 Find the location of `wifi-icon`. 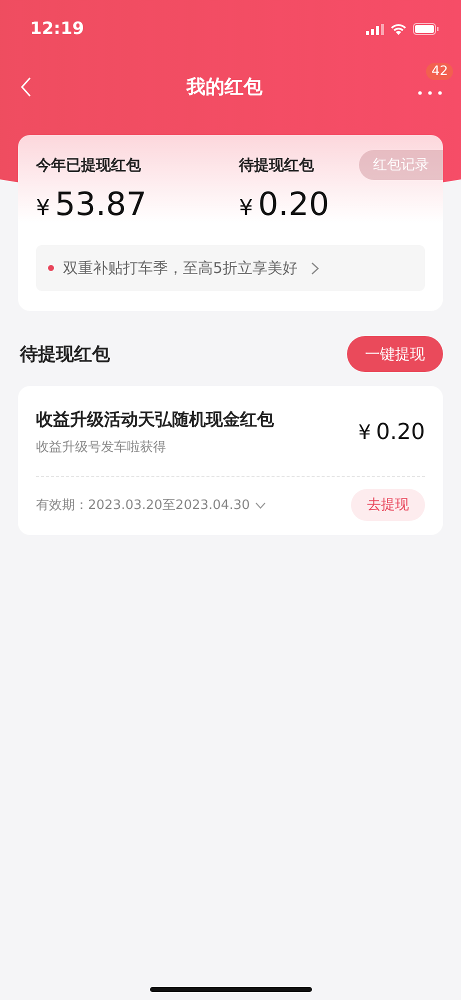

wifi-icon is located at coordinates (398, 29).